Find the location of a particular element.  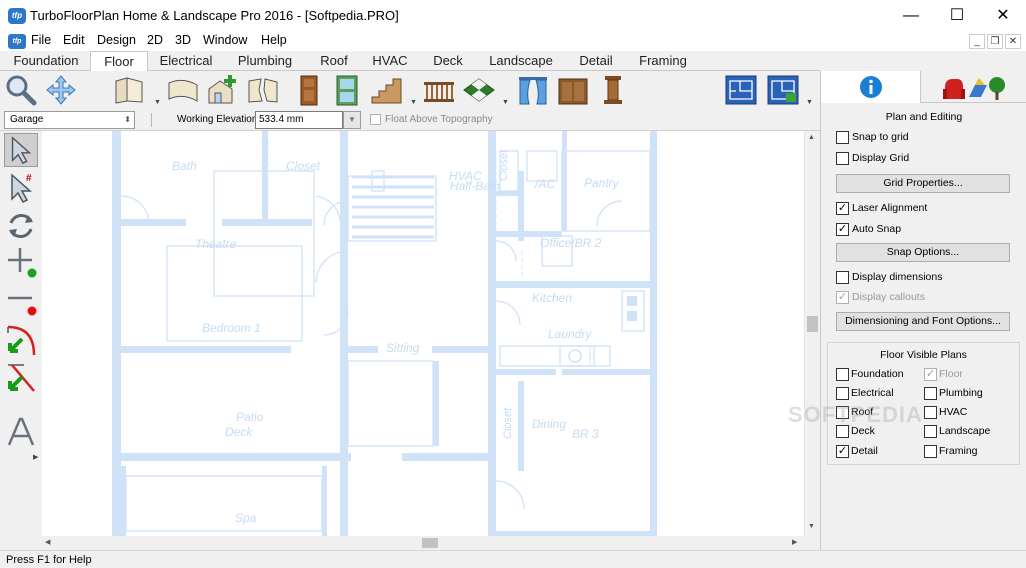

flooring-dropdown-arrow: ▼ is located at coordinates (506, 102).